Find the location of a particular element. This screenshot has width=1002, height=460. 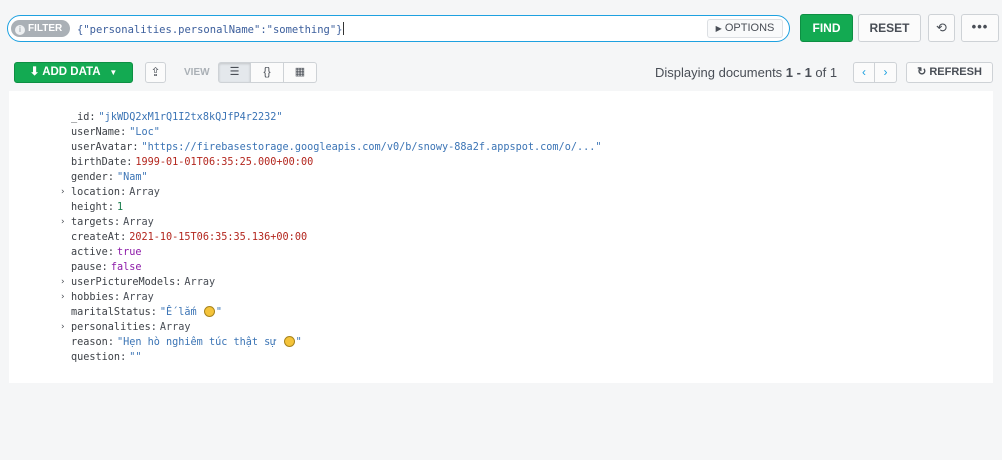

next-page-icon: › is located at coordinates (886, 72).